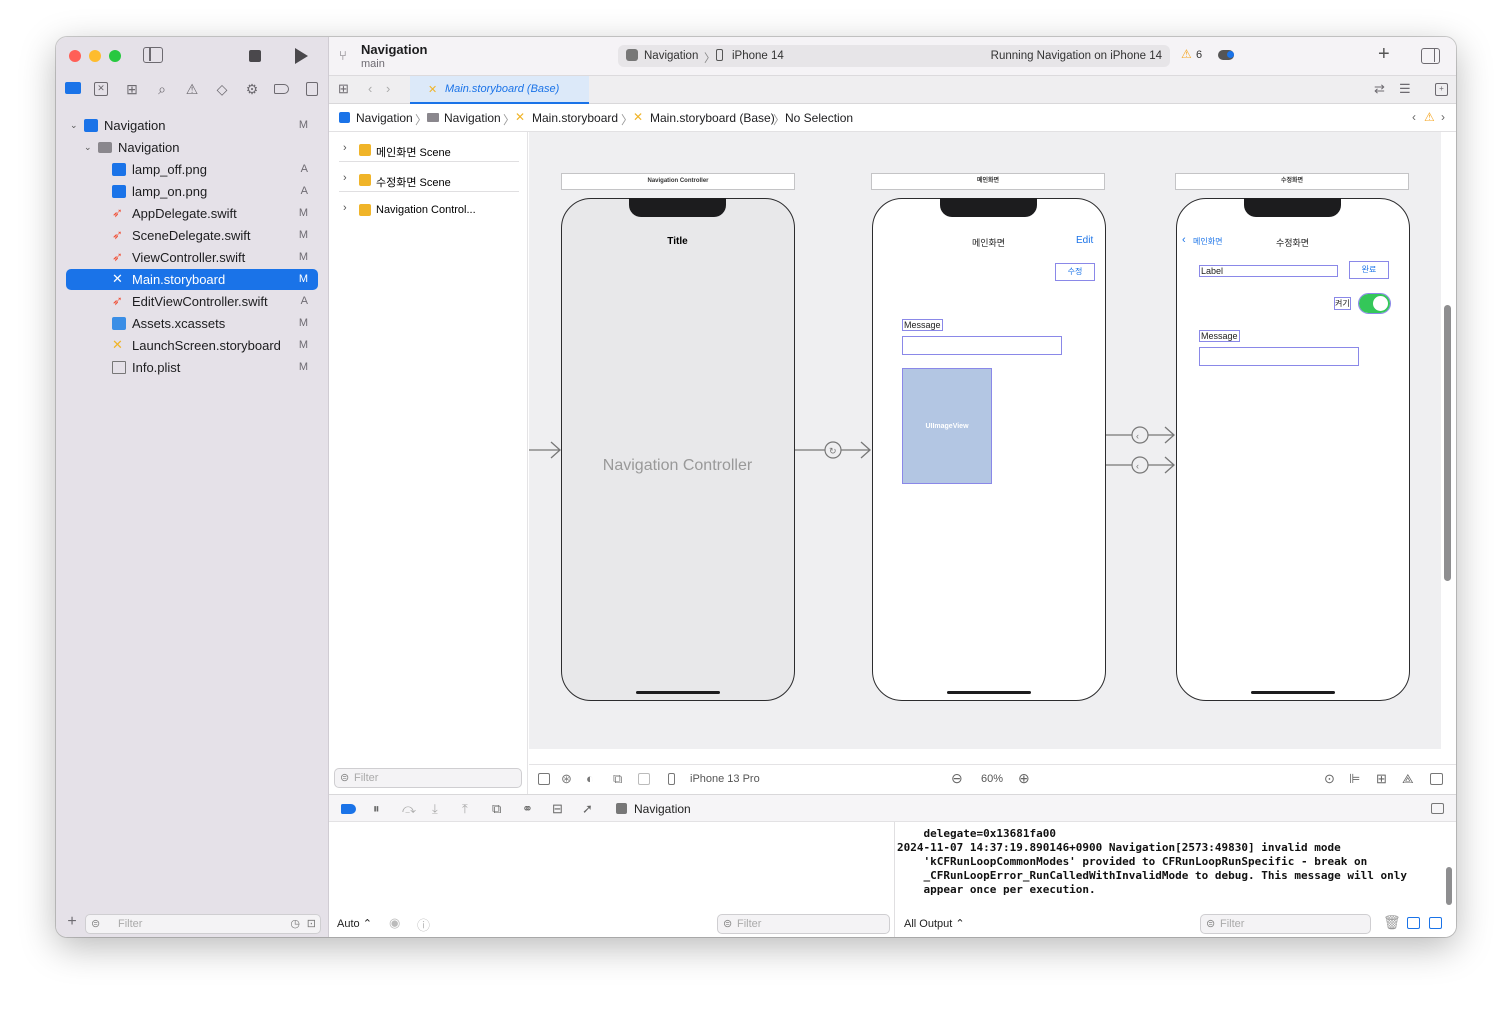  I want to click on device-selector: iPhone 14, so click(758, 56).